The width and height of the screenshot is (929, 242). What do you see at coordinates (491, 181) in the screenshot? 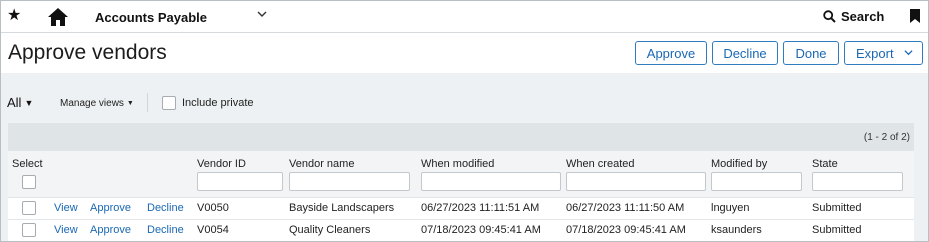
I see `when-modified-filter` at bounding box center [491, 181].